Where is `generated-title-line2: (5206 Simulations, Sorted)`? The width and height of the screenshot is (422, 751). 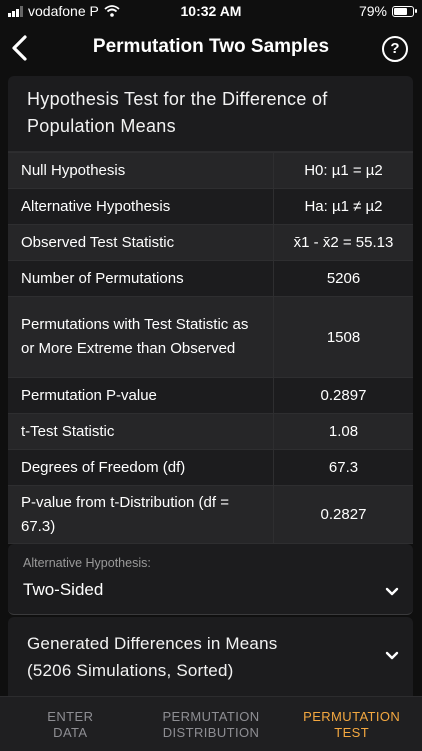
generated-title-line2: (5206 Simulations, Sorted) is located at coordinates (130, 670).